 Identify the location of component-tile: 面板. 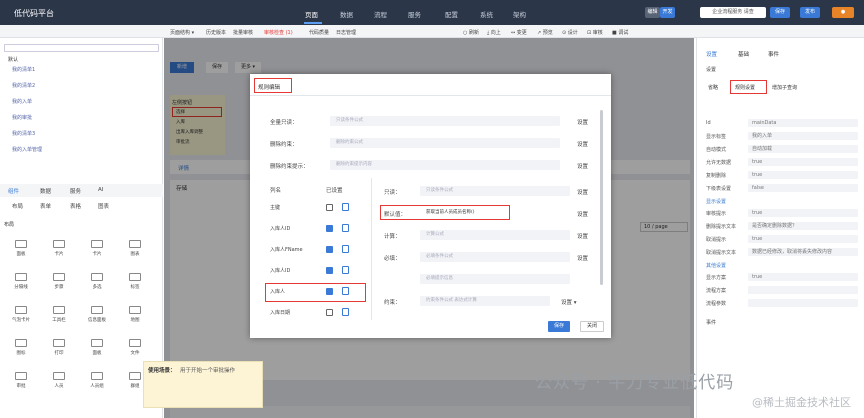
(21, 248).